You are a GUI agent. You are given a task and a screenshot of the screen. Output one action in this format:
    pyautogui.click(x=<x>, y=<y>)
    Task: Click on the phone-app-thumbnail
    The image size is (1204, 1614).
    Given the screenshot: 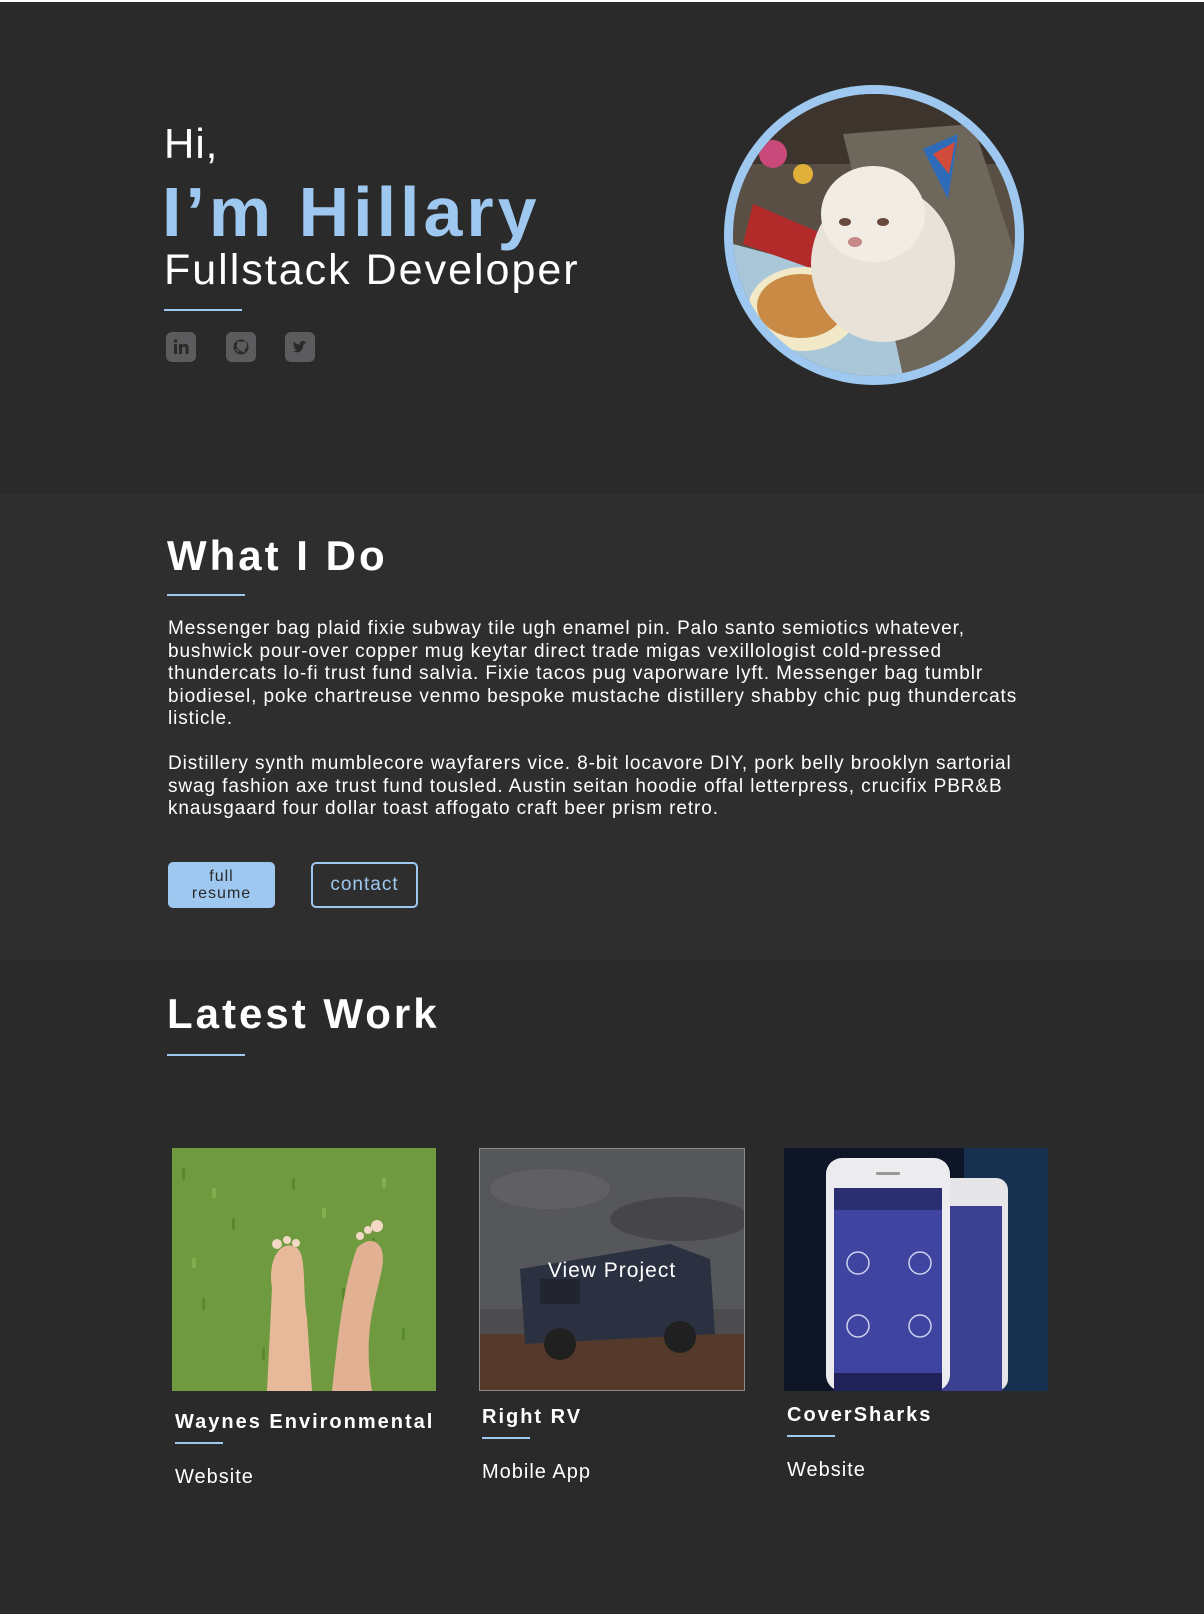 What is the action you would take?
    pyautogui.click(x=916, y=1269)
    